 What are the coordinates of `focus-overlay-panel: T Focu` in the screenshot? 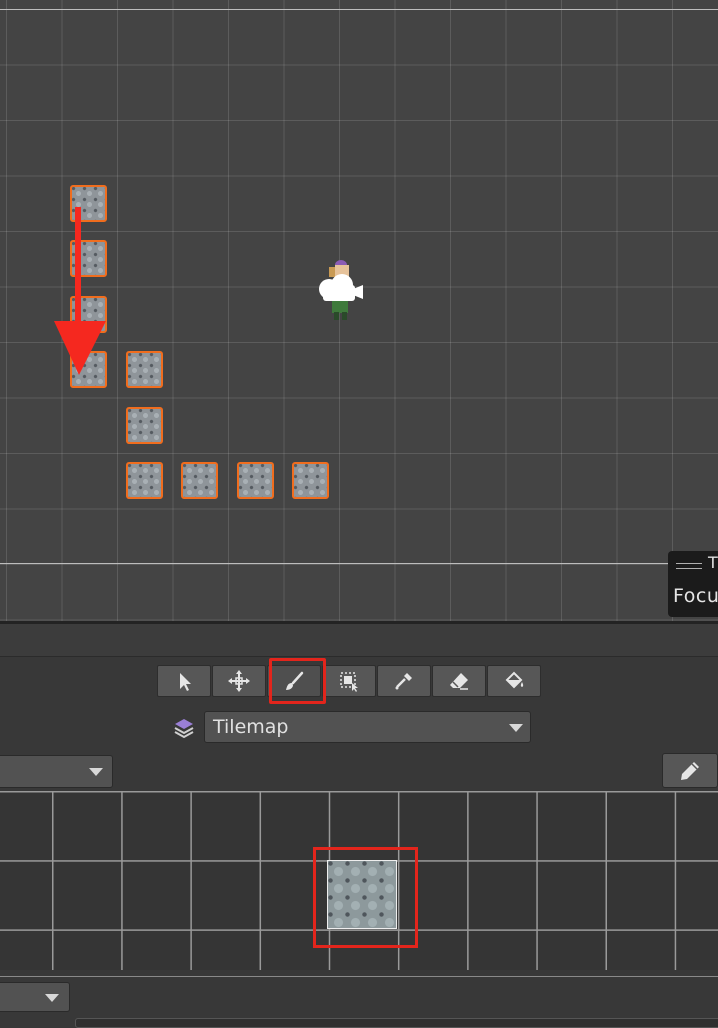 It's located at (693, 584).